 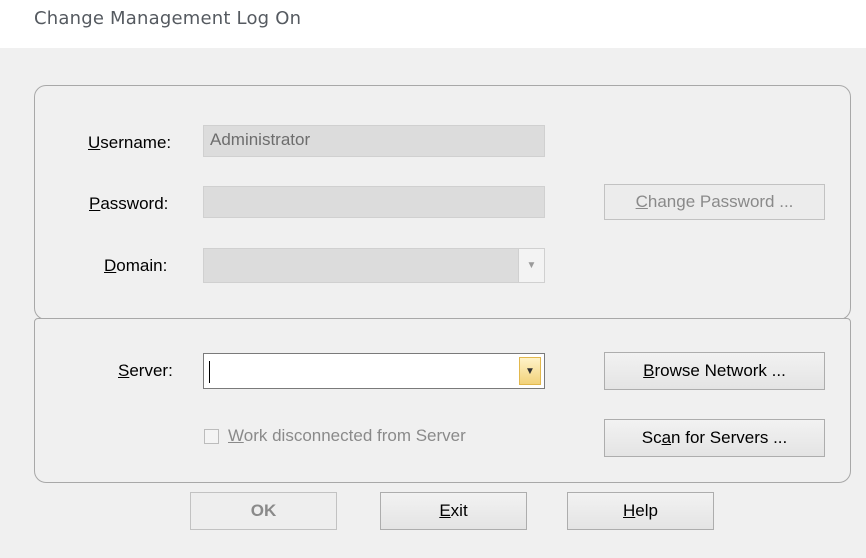 What do you see at coordinates (130, 142) in the screenshot?
I see `username-label: Username:` at bounding box center [130, 142].